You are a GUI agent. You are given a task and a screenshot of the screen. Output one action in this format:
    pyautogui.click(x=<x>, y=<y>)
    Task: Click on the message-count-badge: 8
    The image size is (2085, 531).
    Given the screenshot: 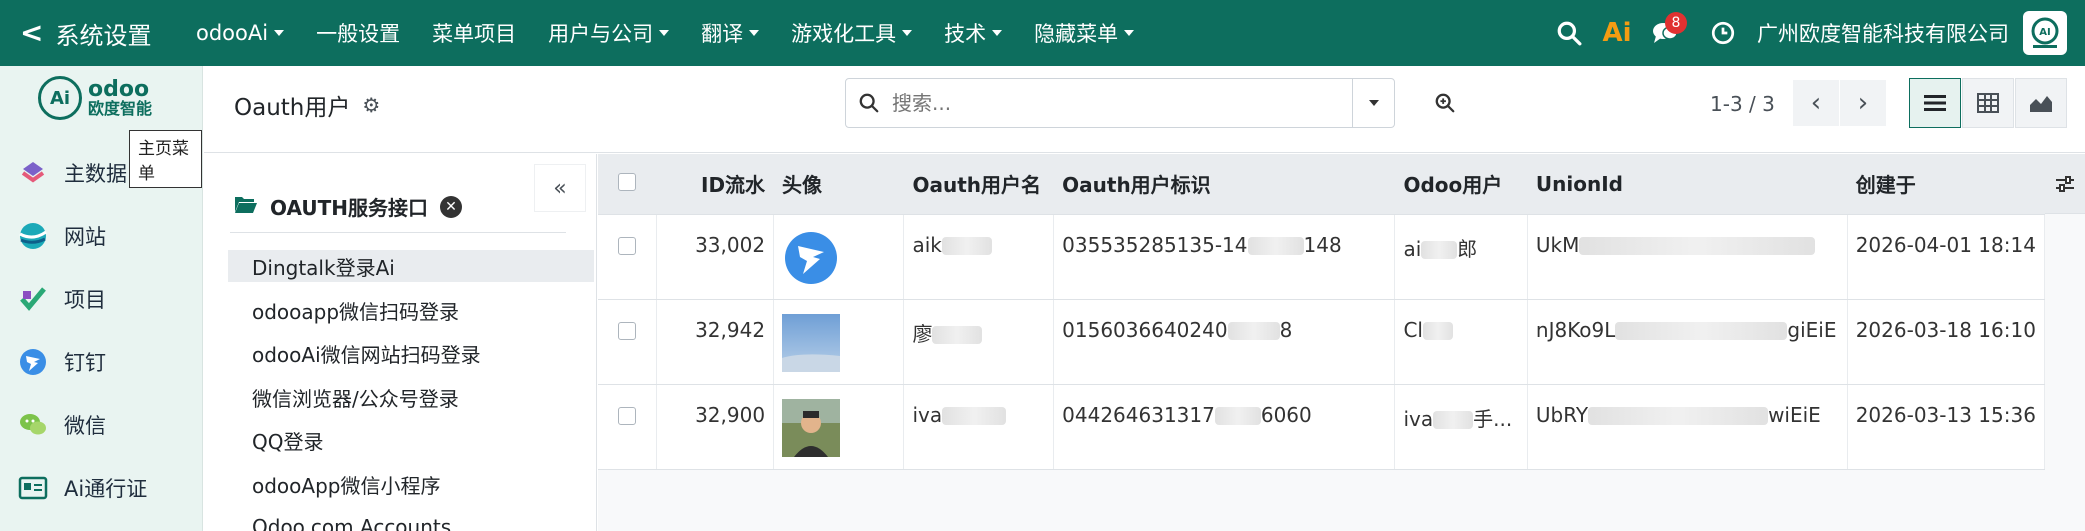 What is the action you would take?
    pyautogui.click(x=1676, y=23)
    